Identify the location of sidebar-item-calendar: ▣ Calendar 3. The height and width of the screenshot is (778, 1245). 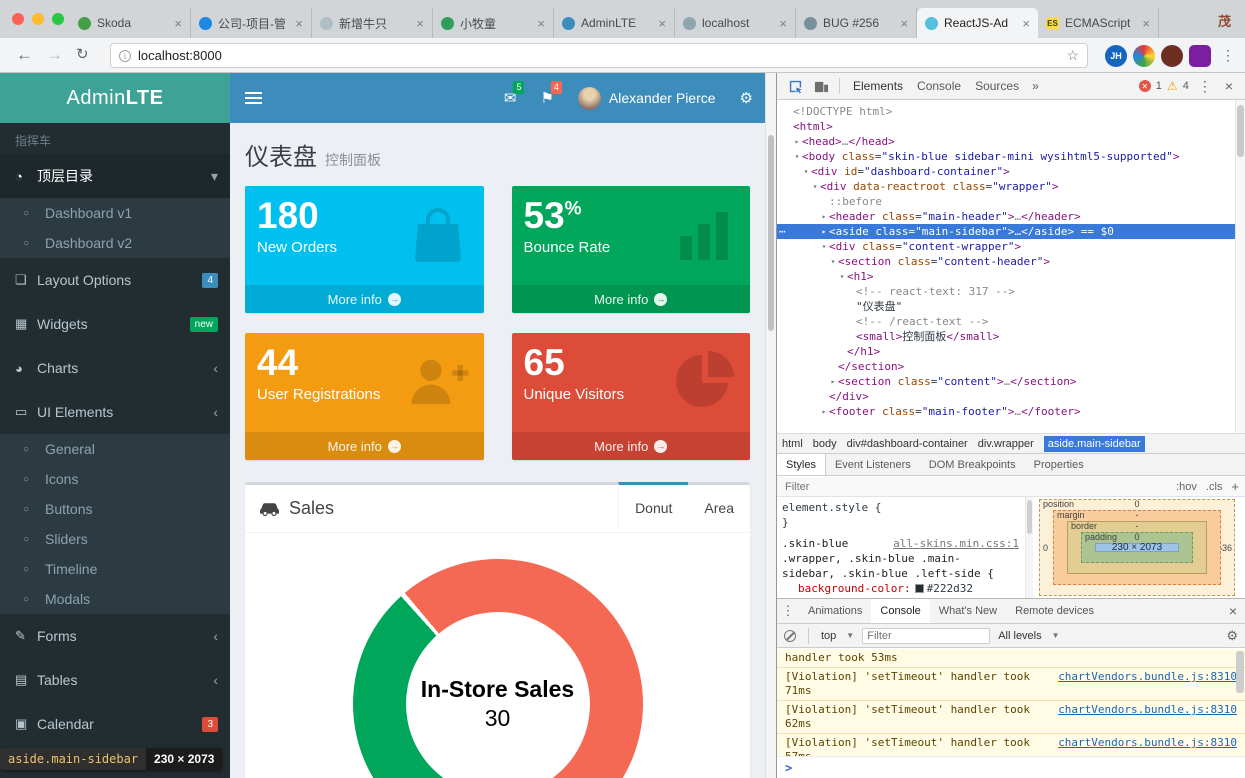
(115, 724).